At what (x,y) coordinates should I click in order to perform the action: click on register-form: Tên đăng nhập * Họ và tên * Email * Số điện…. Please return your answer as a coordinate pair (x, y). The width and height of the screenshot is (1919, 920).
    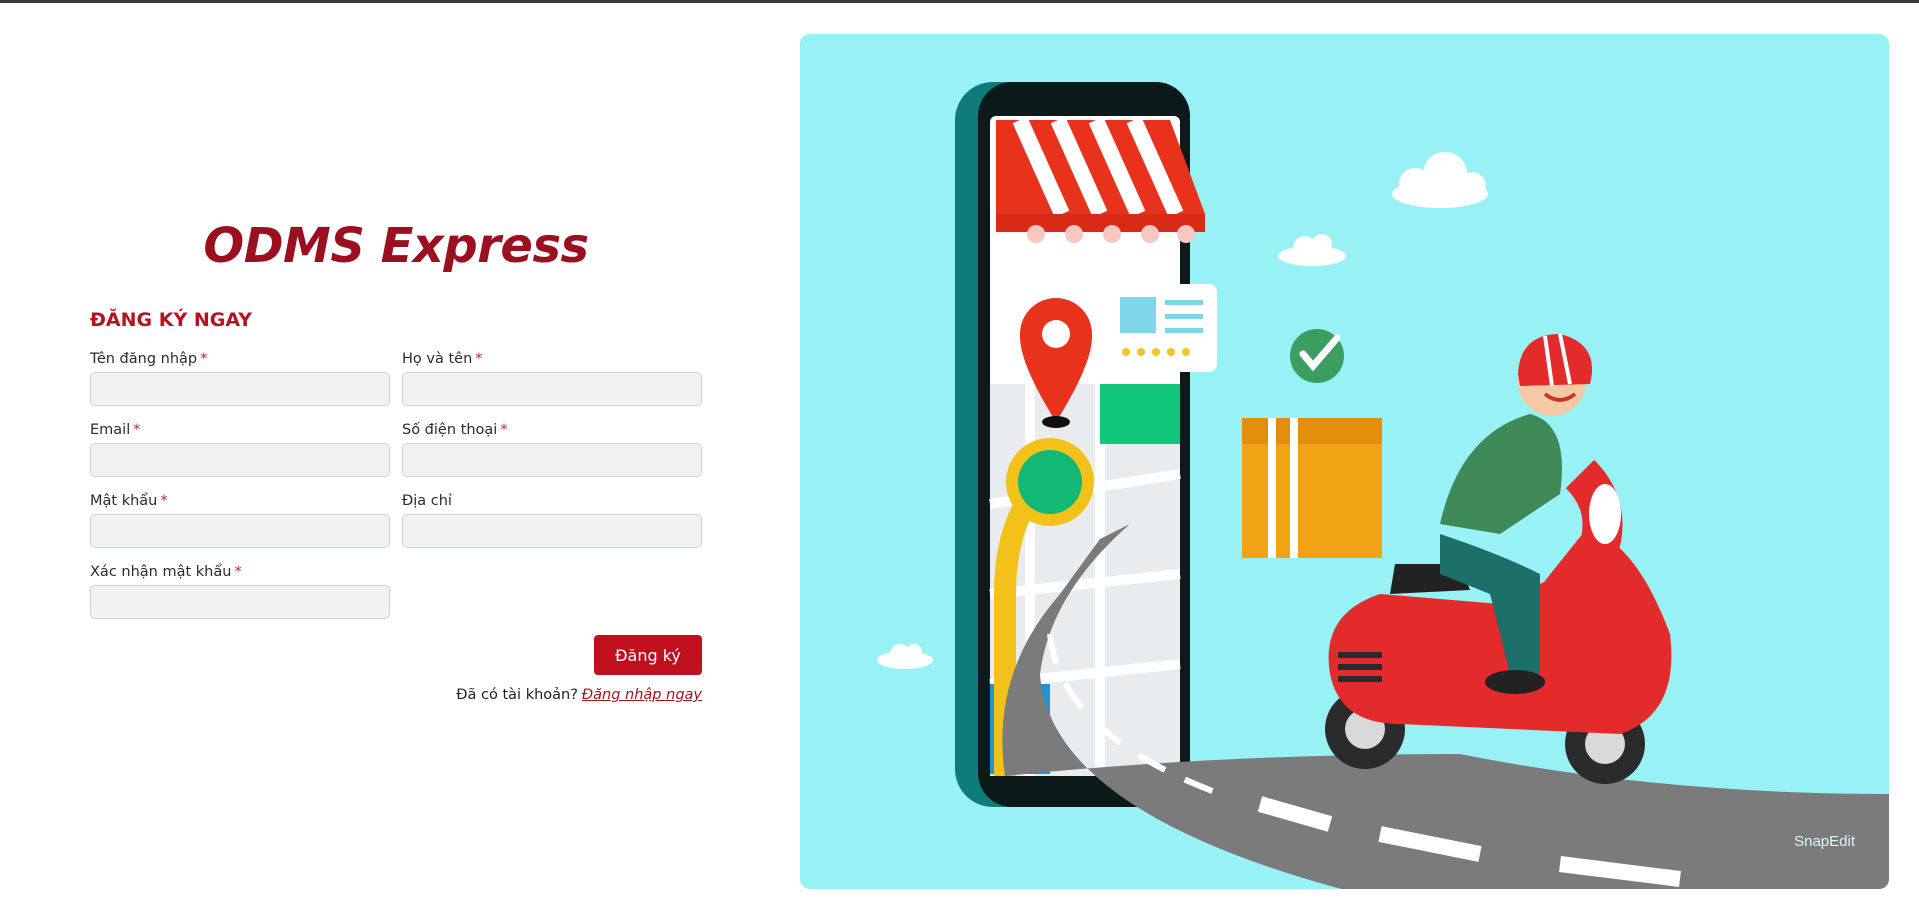
    Looking at the image, I should click on (396, 484).